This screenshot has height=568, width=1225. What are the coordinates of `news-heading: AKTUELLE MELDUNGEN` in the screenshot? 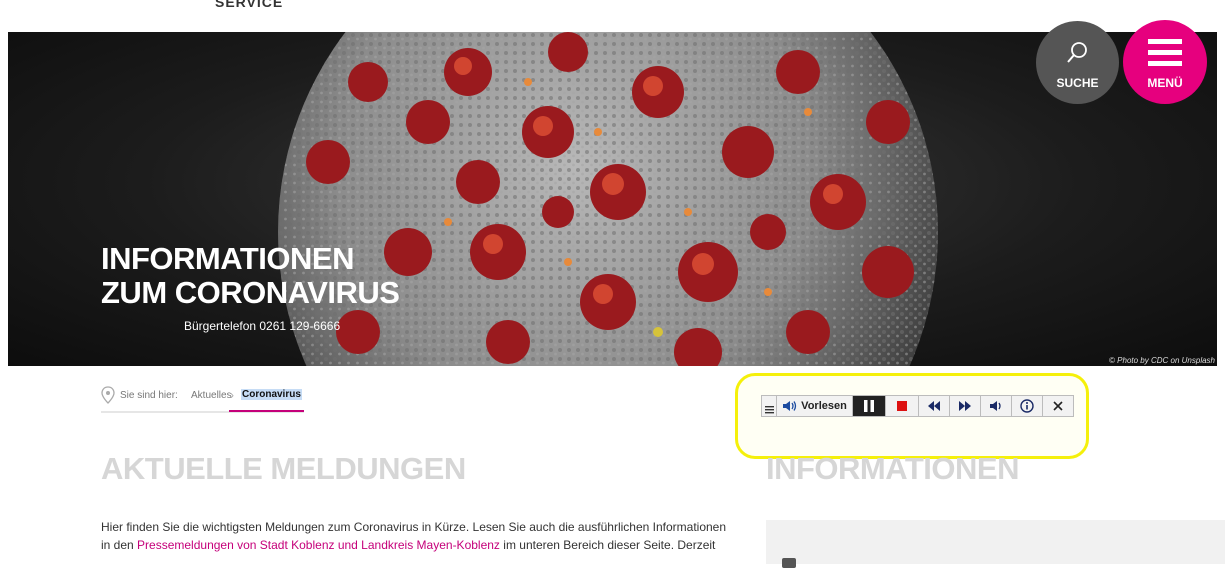 It's located at (283, 468).